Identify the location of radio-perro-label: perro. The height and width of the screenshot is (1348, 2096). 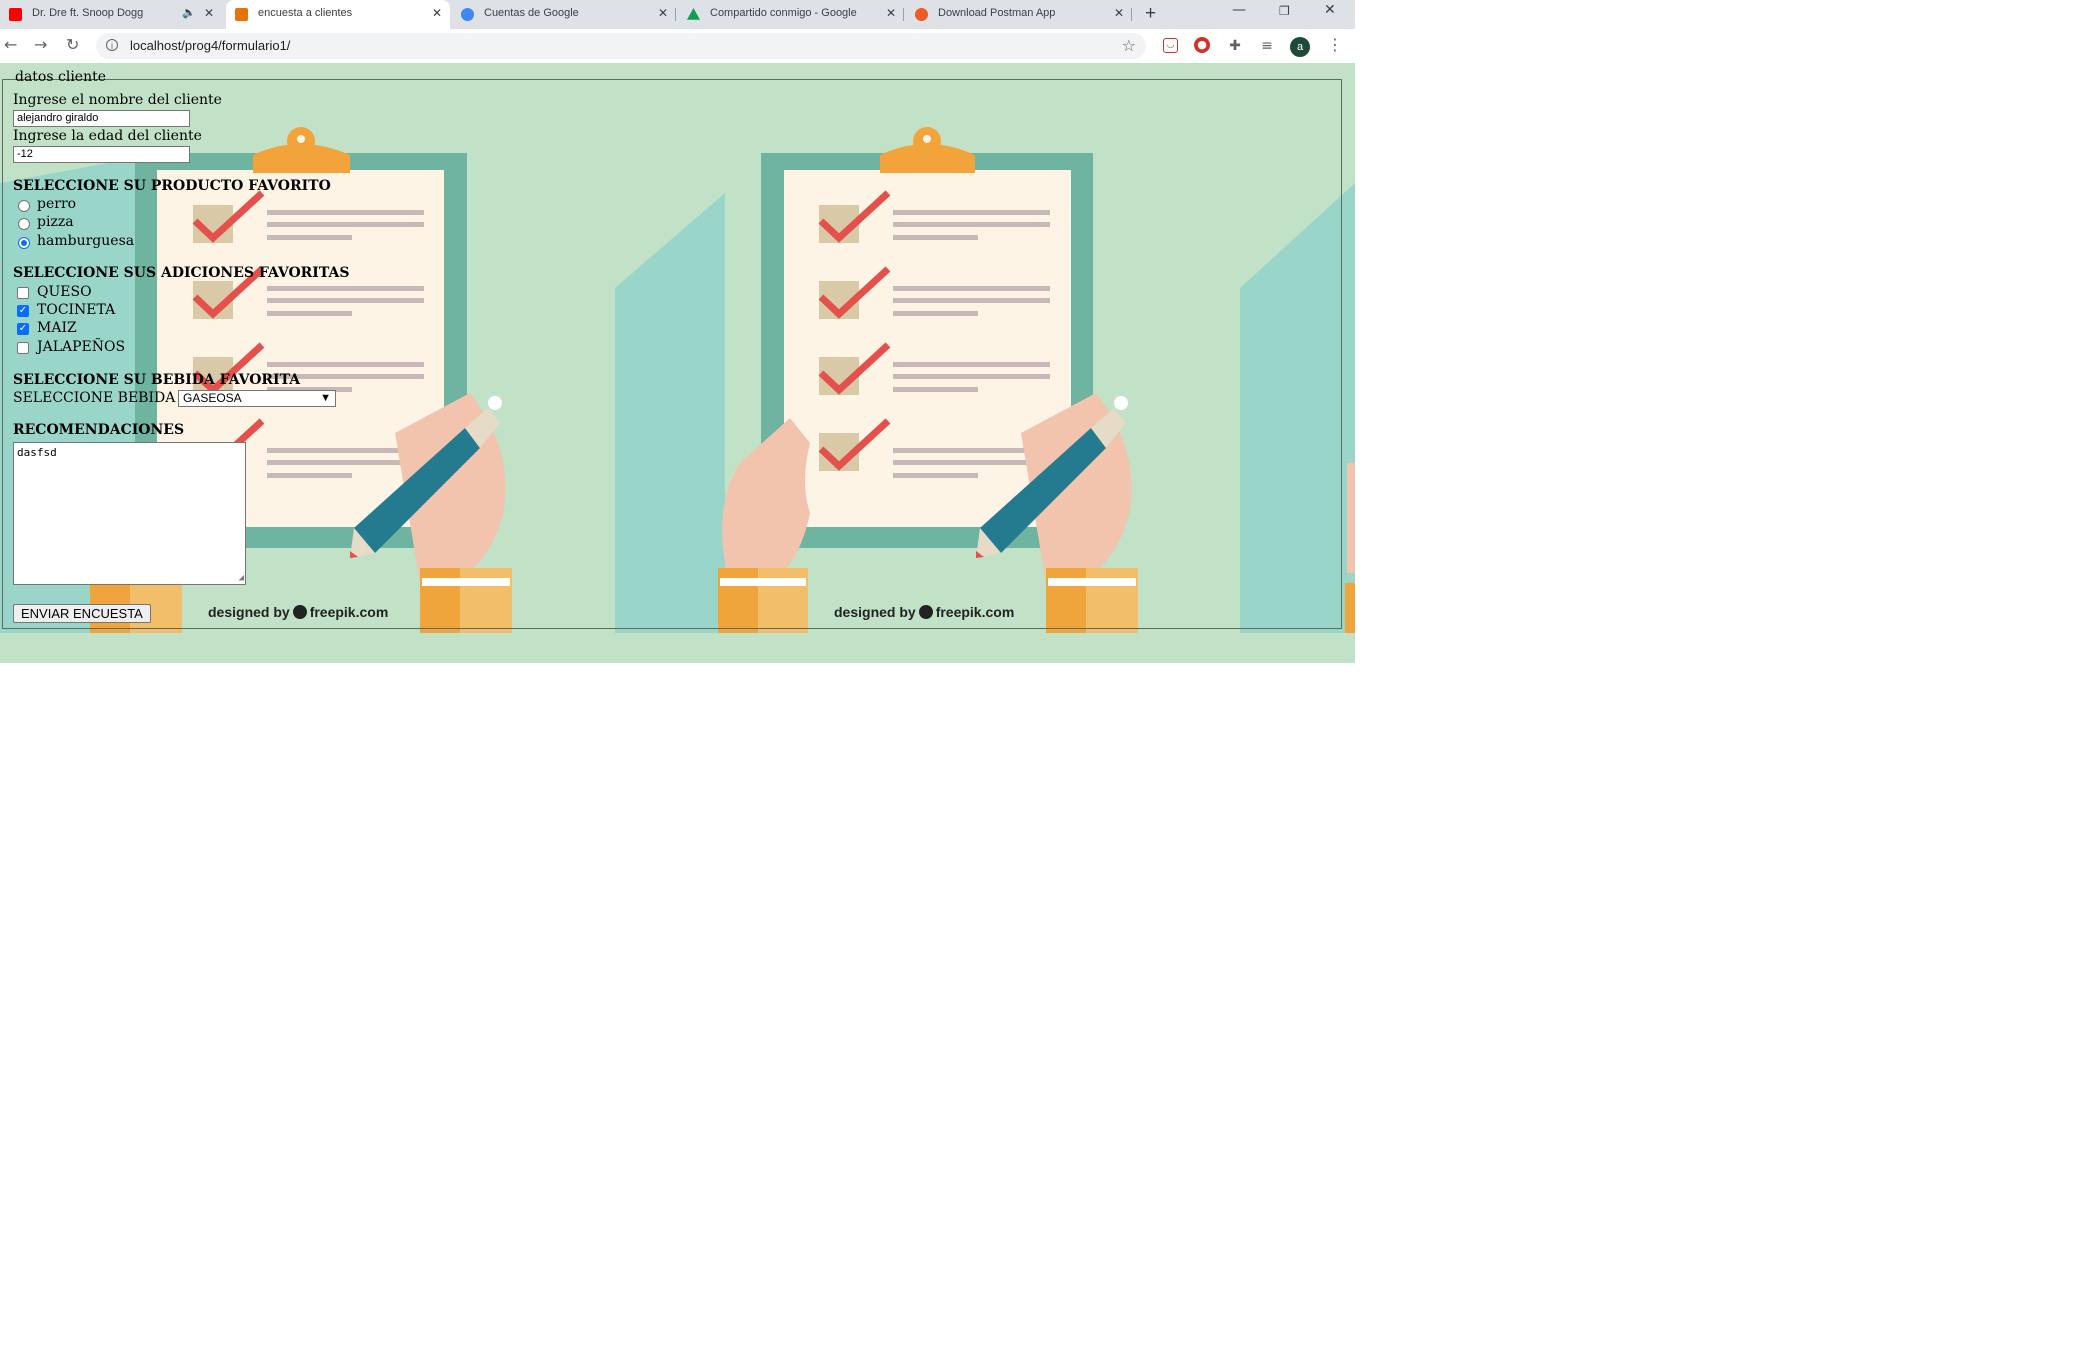
(57, 204).